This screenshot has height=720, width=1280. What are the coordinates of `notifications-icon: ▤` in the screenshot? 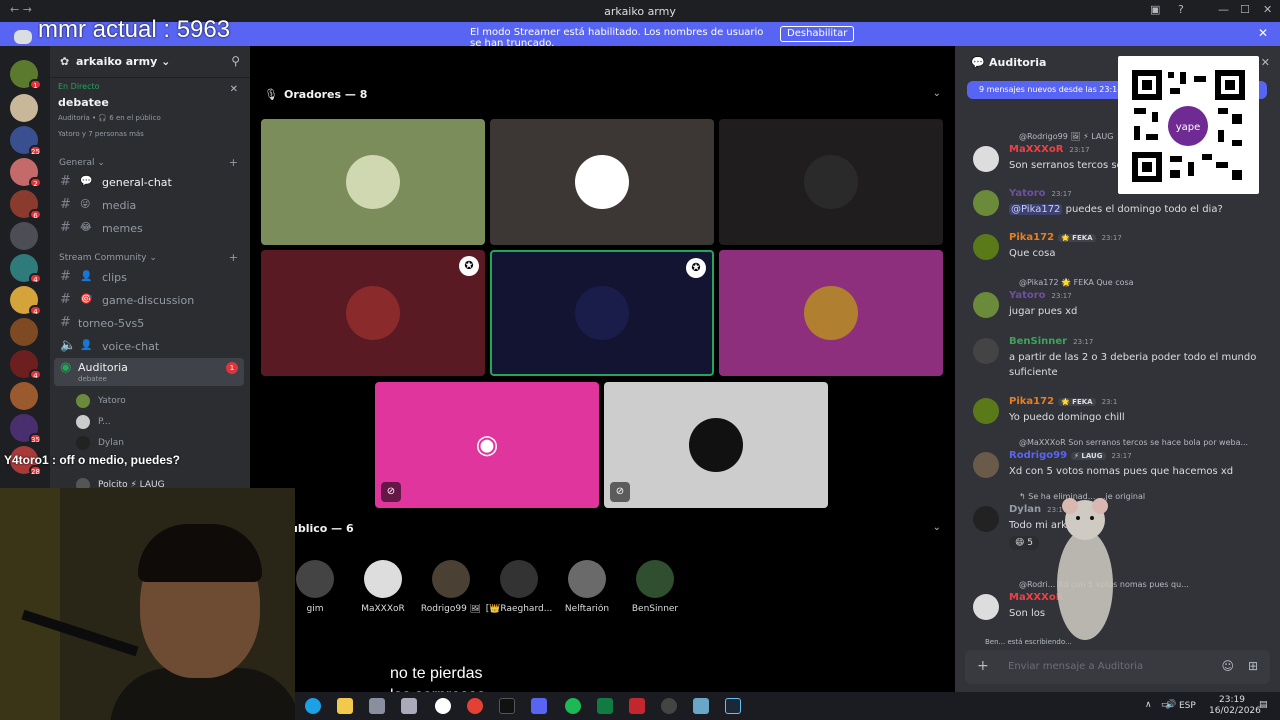 It's located at (1263, 705).